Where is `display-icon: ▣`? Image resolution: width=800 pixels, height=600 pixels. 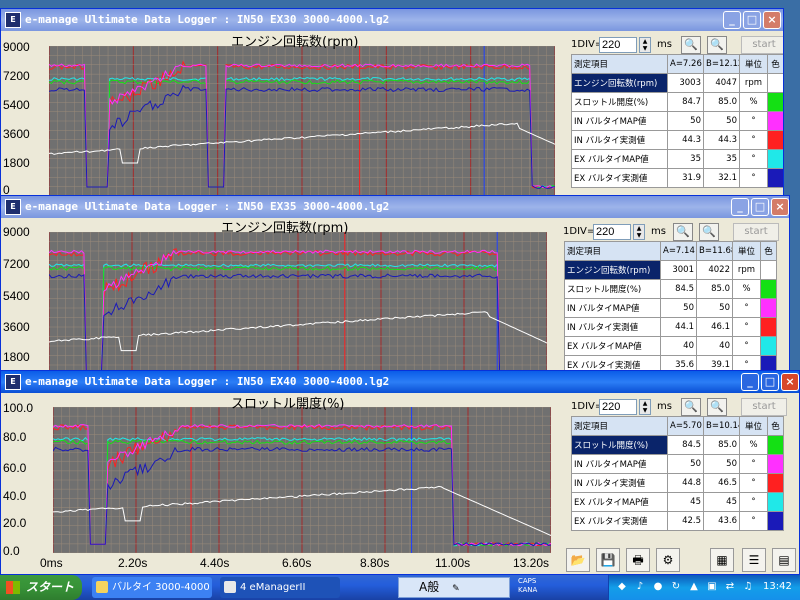
display-icon: ▣ is located at coordinates (712, 587).